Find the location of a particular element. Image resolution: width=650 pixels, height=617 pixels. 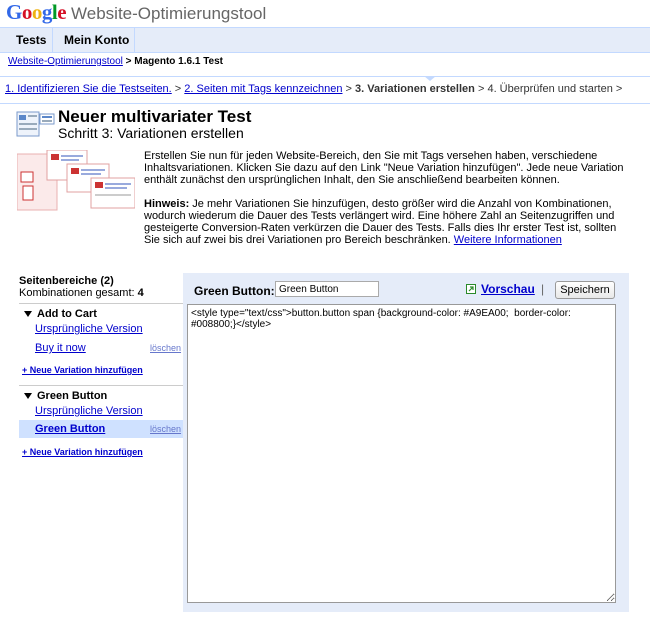

logo-letter: G is located at coordinates (14, 12).